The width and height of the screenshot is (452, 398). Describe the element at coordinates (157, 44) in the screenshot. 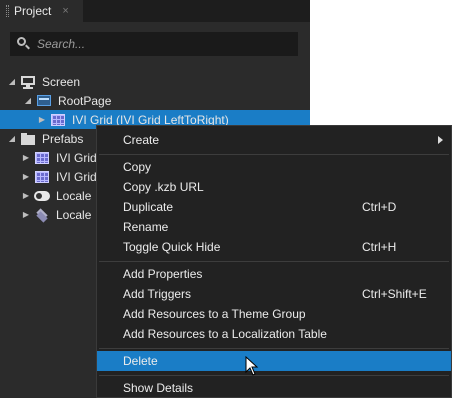

I see `search-input` at that location.